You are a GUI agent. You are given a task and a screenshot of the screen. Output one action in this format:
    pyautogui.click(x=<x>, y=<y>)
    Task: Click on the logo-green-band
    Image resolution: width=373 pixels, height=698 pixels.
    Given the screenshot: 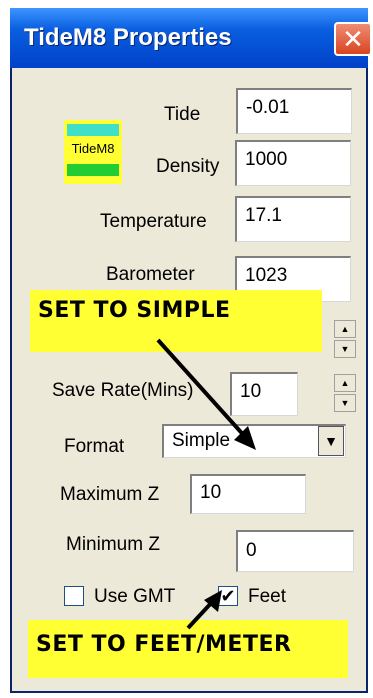 What is the action you would take?
    pyautogui.click(x=93, y=170)
    